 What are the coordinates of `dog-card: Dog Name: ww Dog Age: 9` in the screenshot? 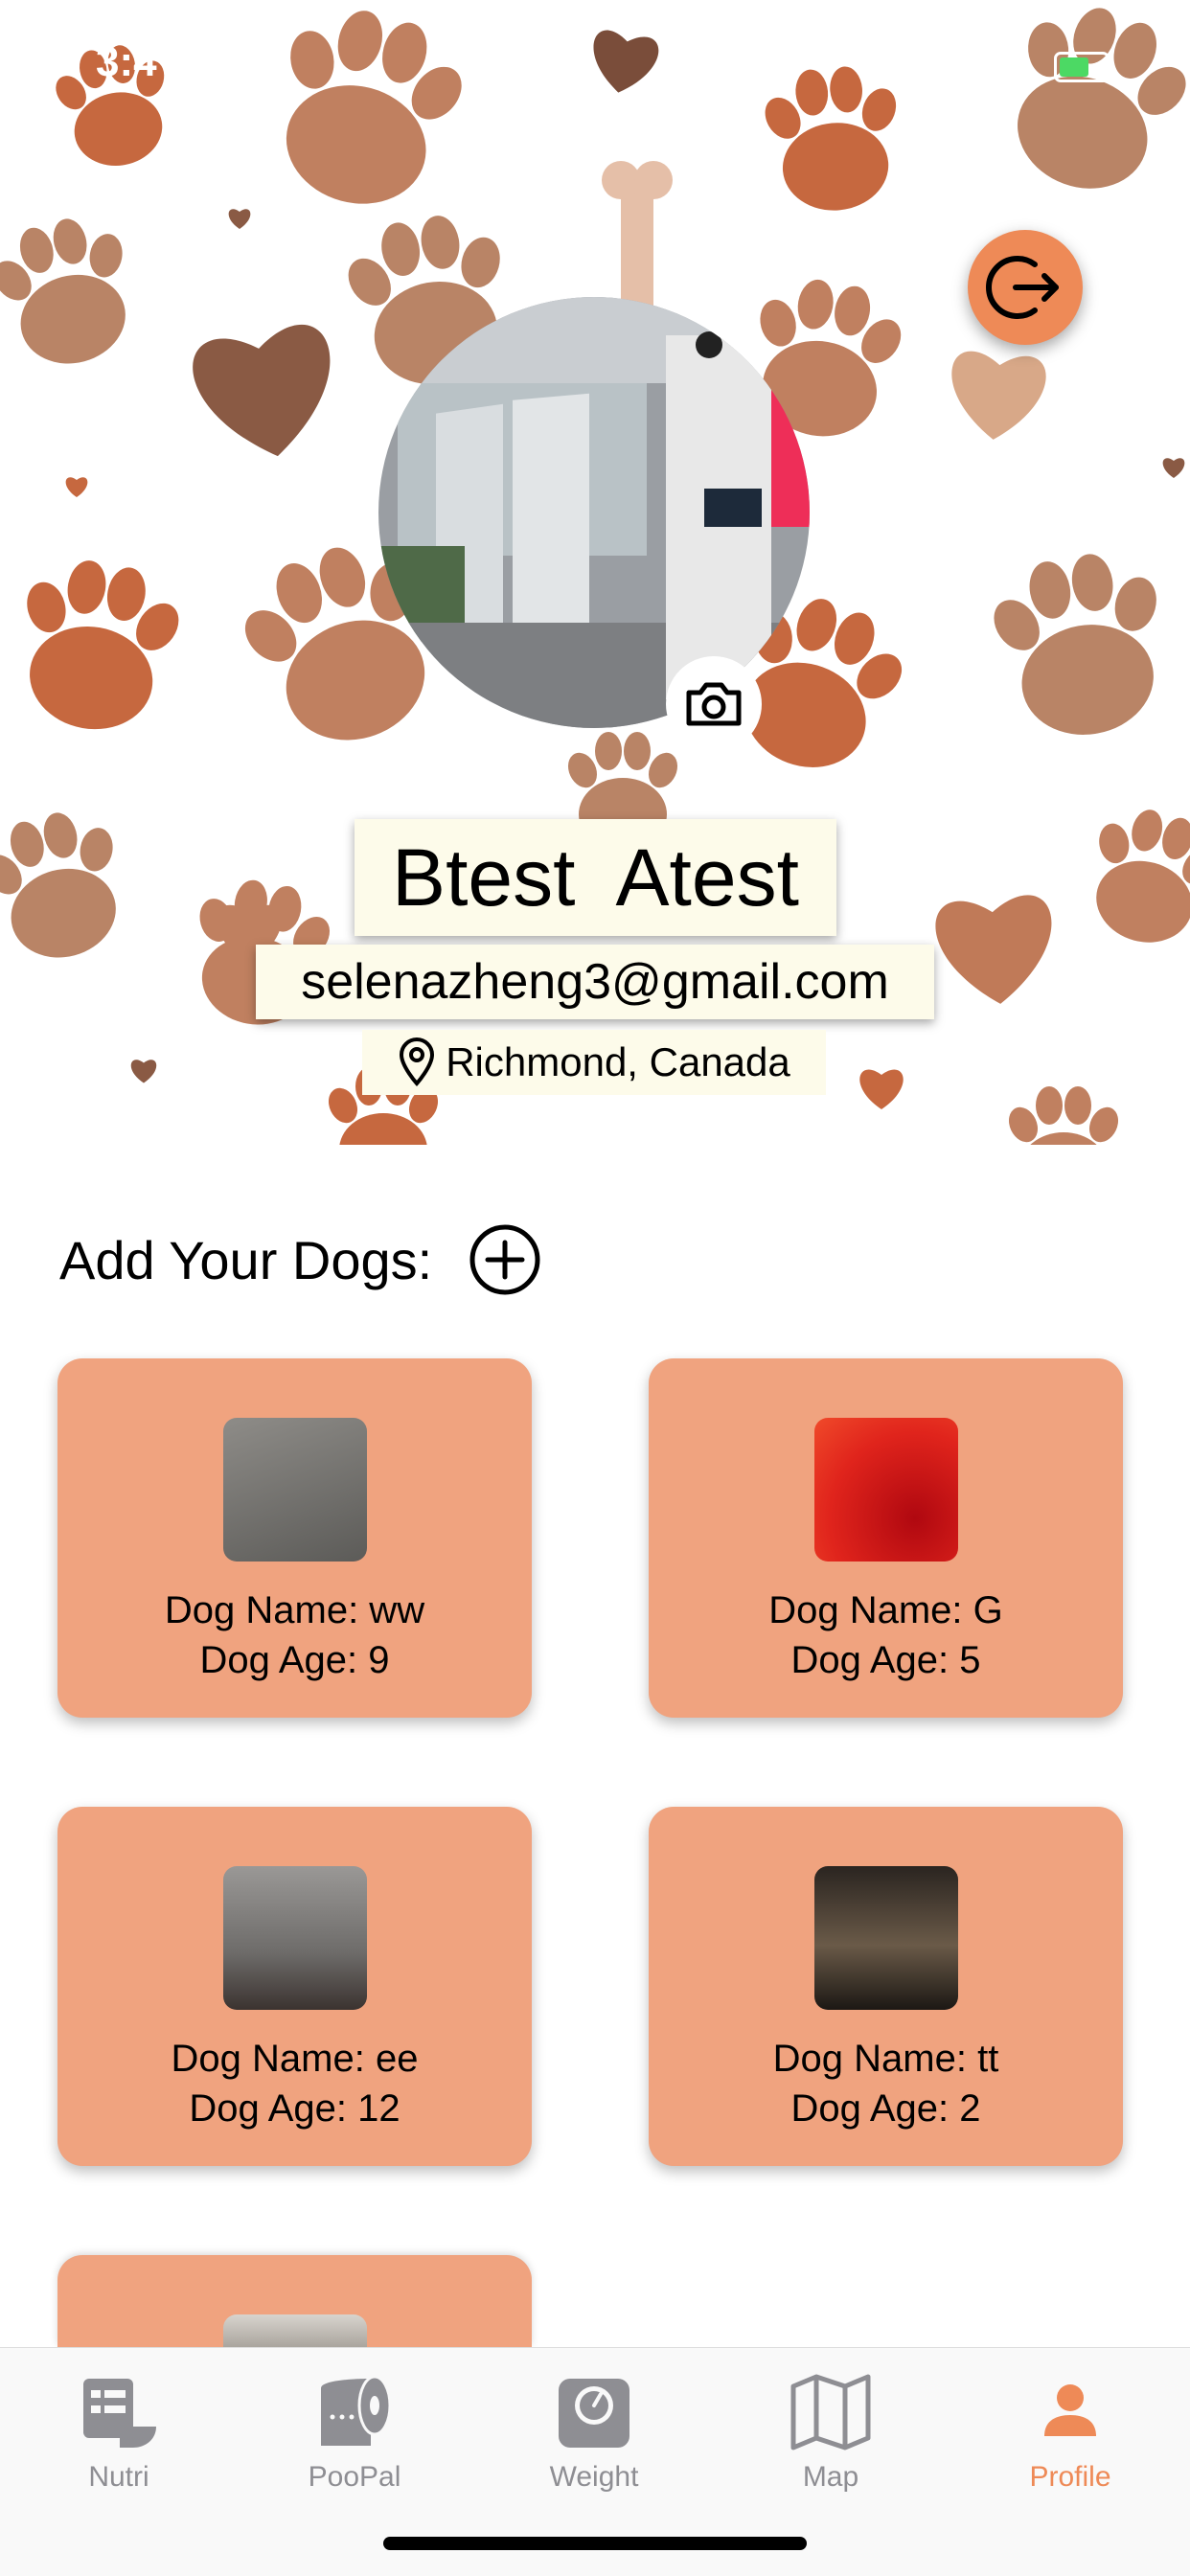 It's located at (295, 1538).